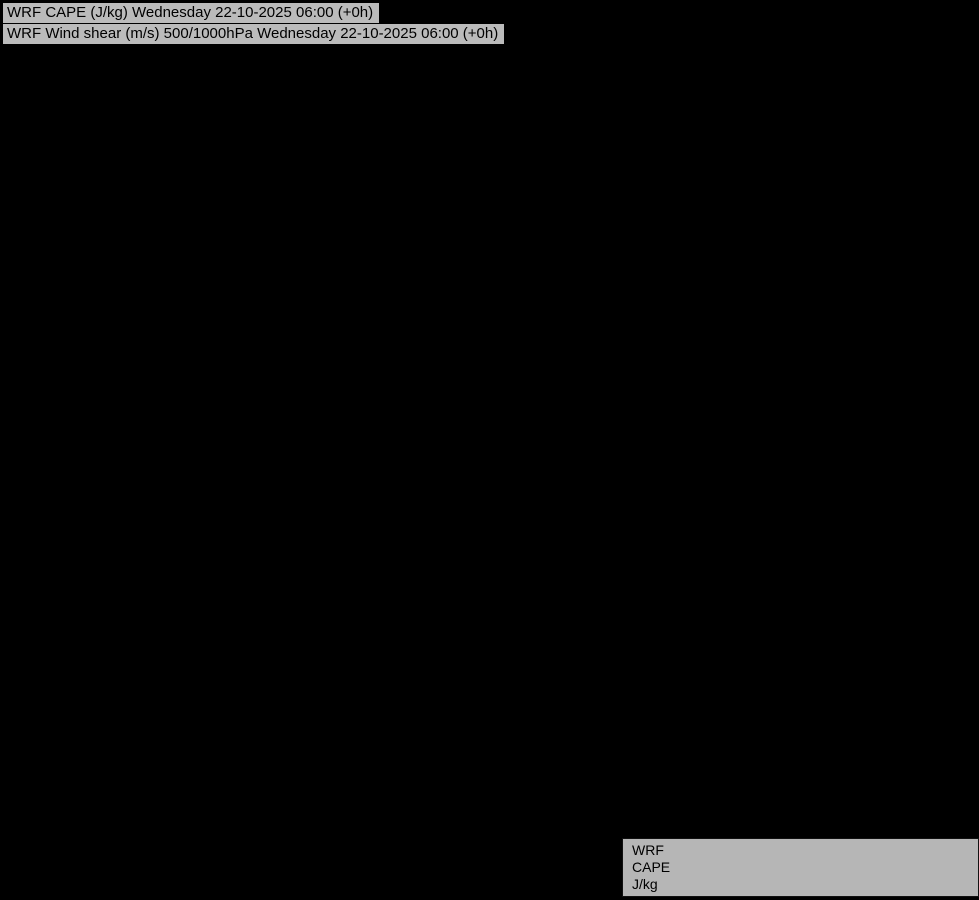  What do you see at coordinates (800, 867) in the screenshot?
I see `cape-legend: WRF CAPE J/kg` at bounding box center [800, 867].